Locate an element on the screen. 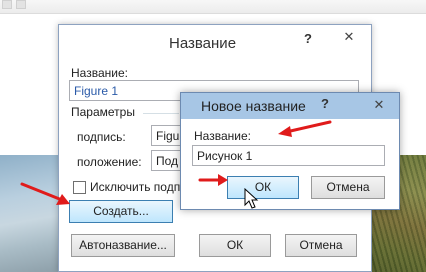 This screenshot has width=426, height=272. section-divider is located at coordinates (161, 113).